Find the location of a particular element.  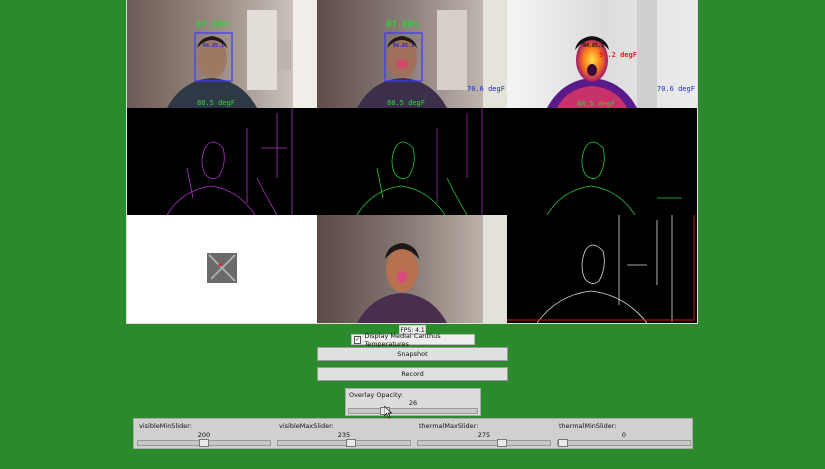

blended-edge-image is located at coordinates (412, 161).